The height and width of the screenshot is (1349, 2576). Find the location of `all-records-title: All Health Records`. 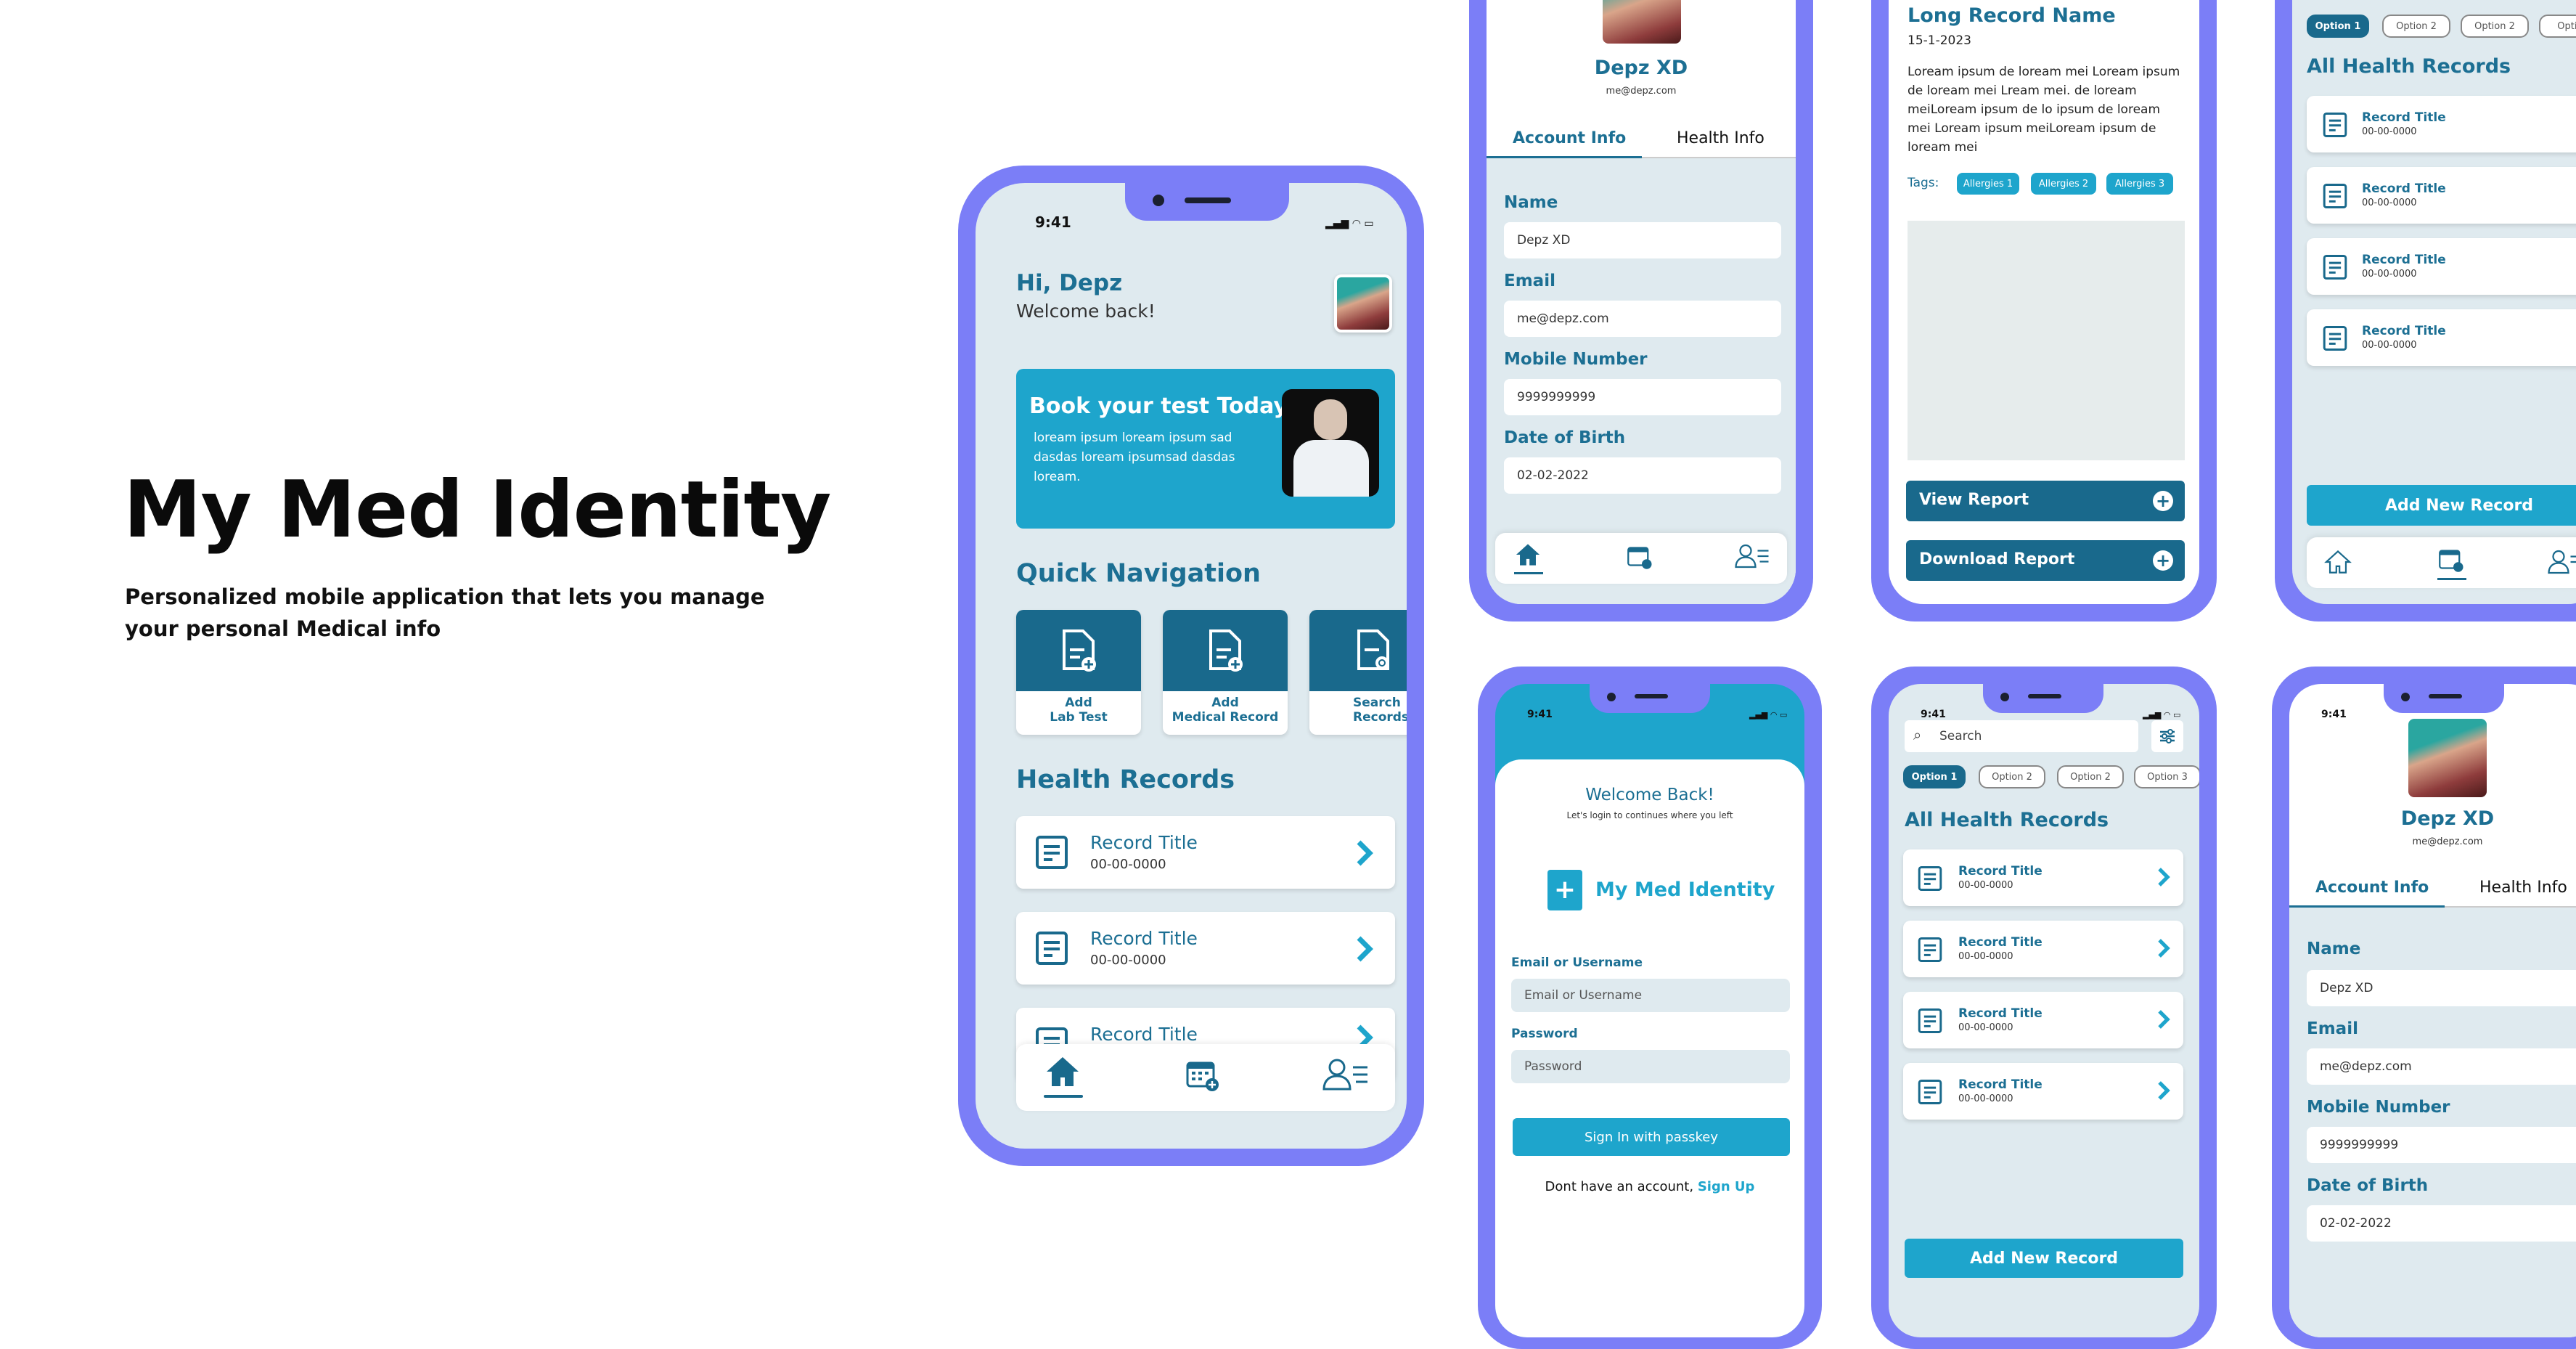

all-records-title: All Health Records is located at coordinates (2007, 820).